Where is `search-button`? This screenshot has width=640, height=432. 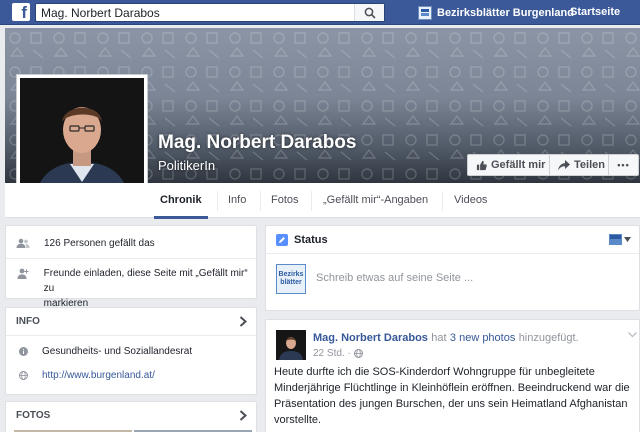
search-button is located at coordinates (369, 12).